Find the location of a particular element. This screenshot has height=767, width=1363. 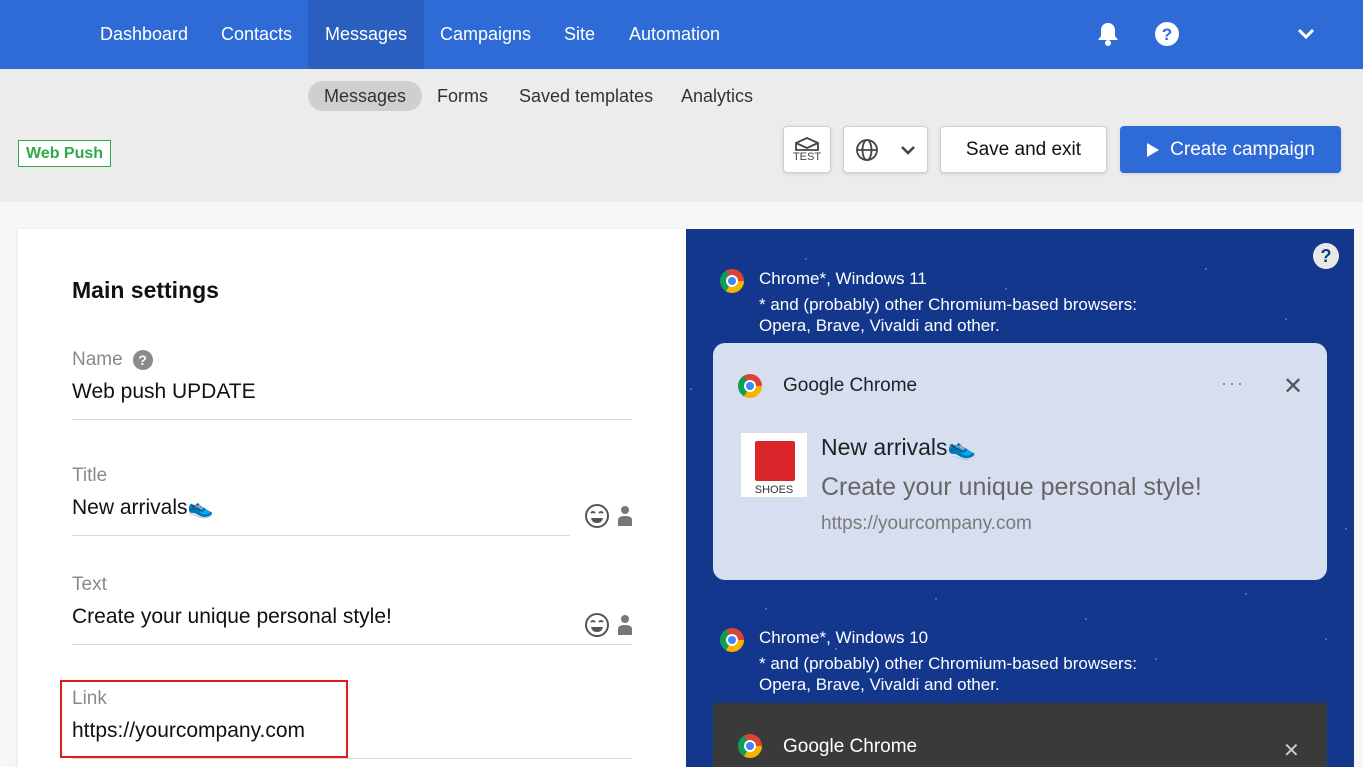

notification-body: Create your unique personal style! is located at coordinates (1011, 487).